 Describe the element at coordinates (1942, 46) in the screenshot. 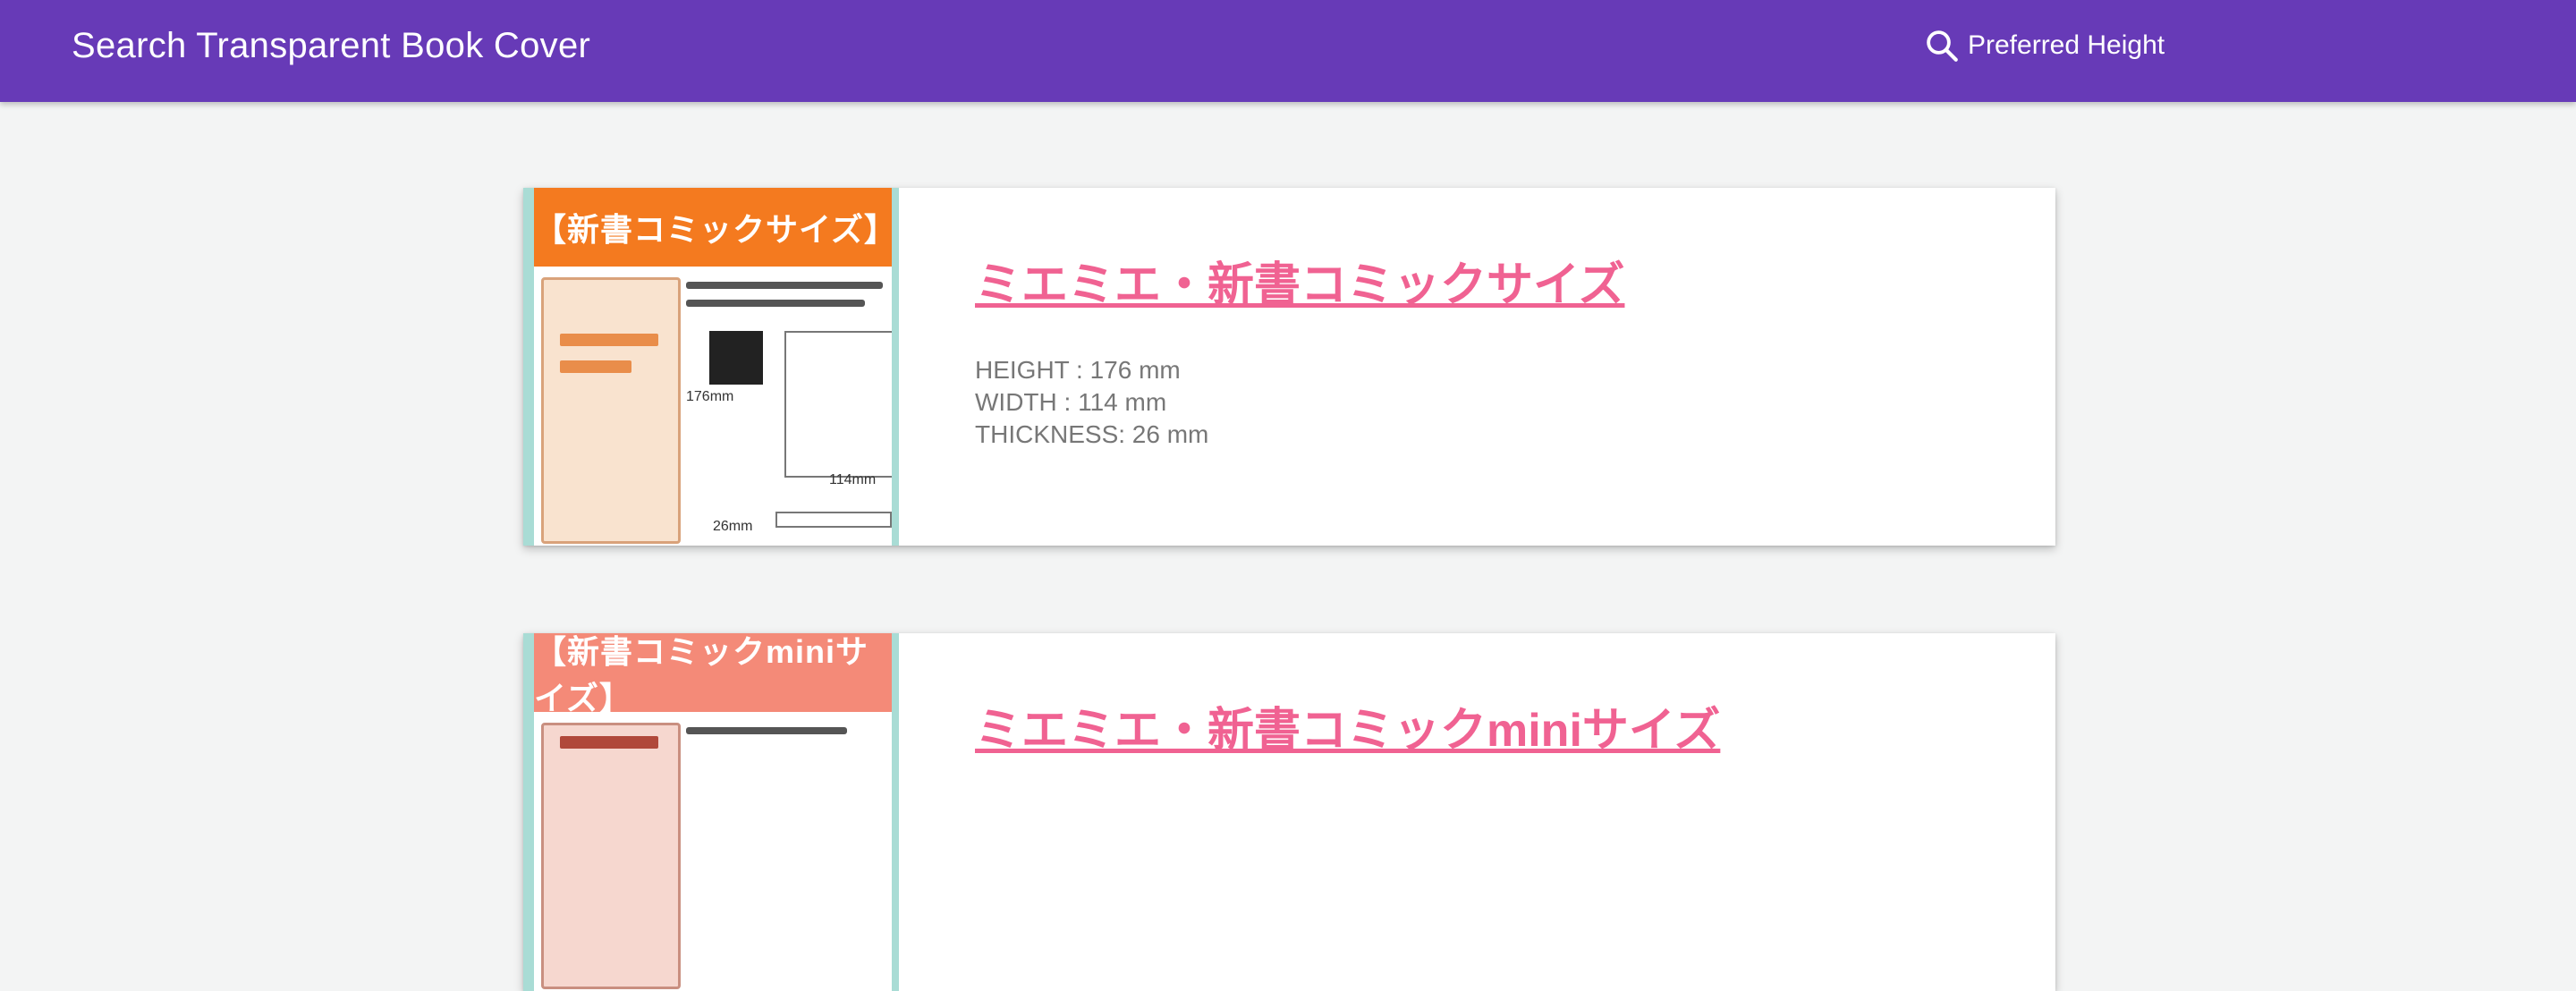

I see `search-icon` at that location.